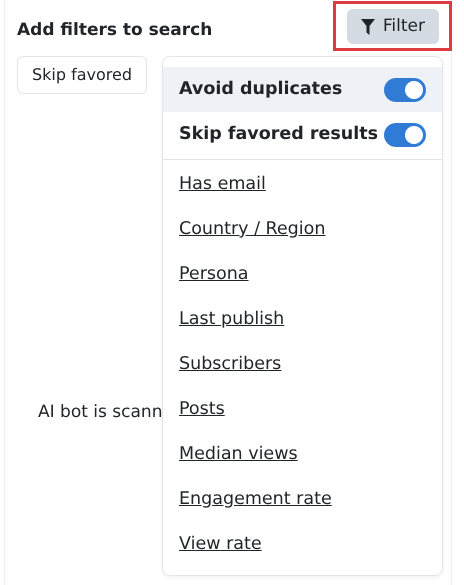 The height and width of the screenshot is (585, 464). What do you see at coordinates (82, 75) in the screenshot?
I see `filter-chip: Skip favored` at bounding box center [82, 75].